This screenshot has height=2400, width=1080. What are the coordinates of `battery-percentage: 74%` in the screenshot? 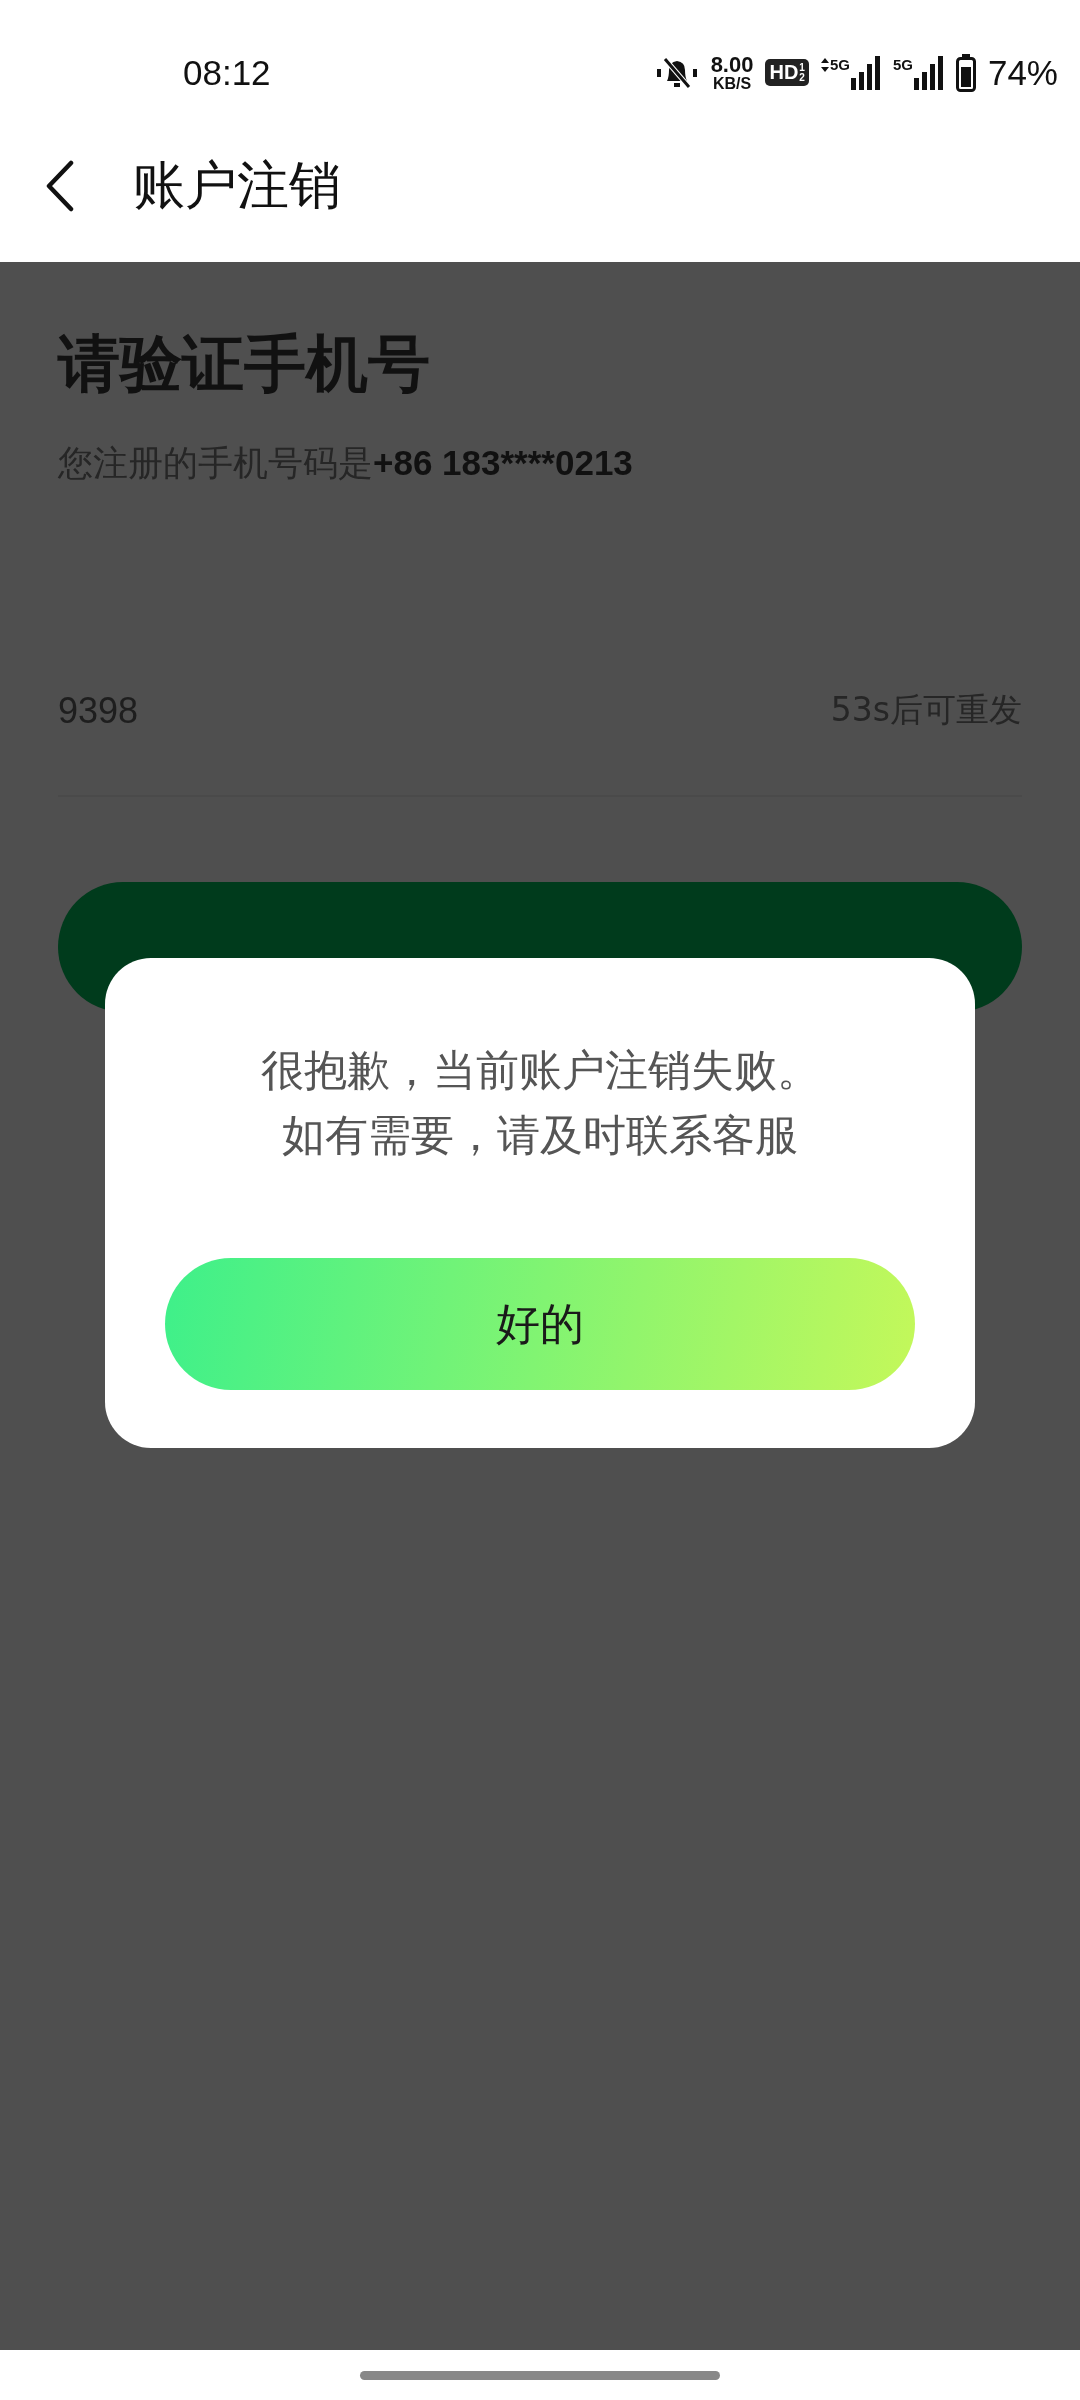 It's located at (1022, 72).